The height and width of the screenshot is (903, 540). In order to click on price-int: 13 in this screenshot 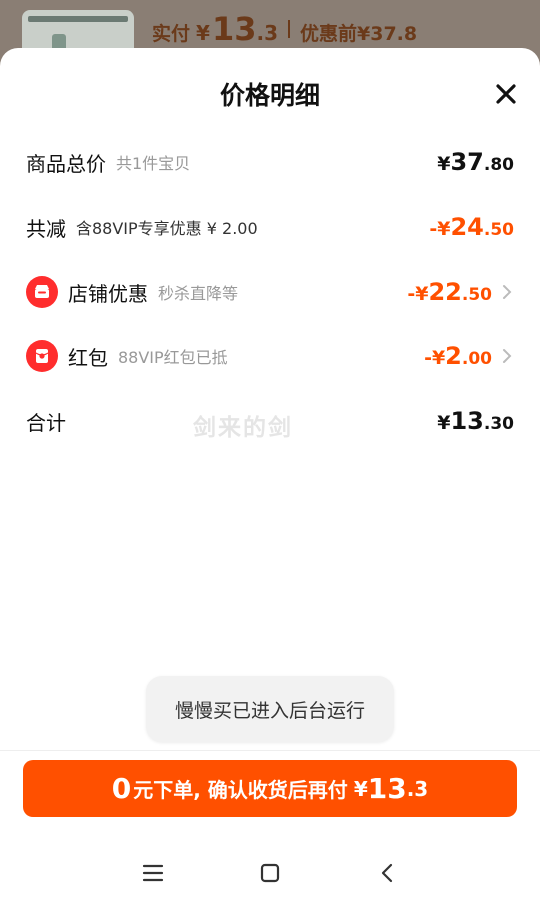, I will do `click(234, 29)`.